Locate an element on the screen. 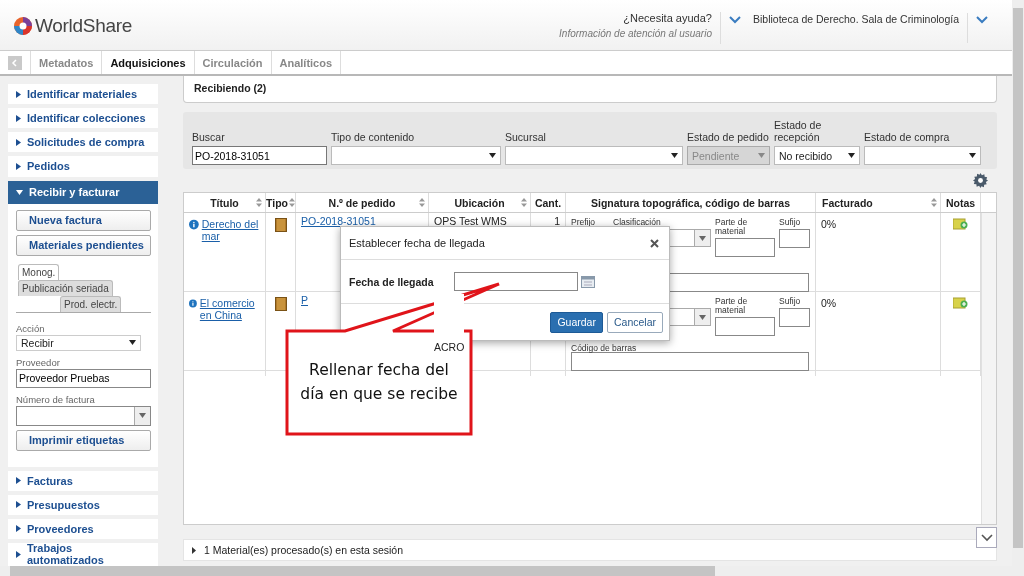 This screenshot has width=1024, height=576. field-label: Clasificación is located at coordinates (637, 222).